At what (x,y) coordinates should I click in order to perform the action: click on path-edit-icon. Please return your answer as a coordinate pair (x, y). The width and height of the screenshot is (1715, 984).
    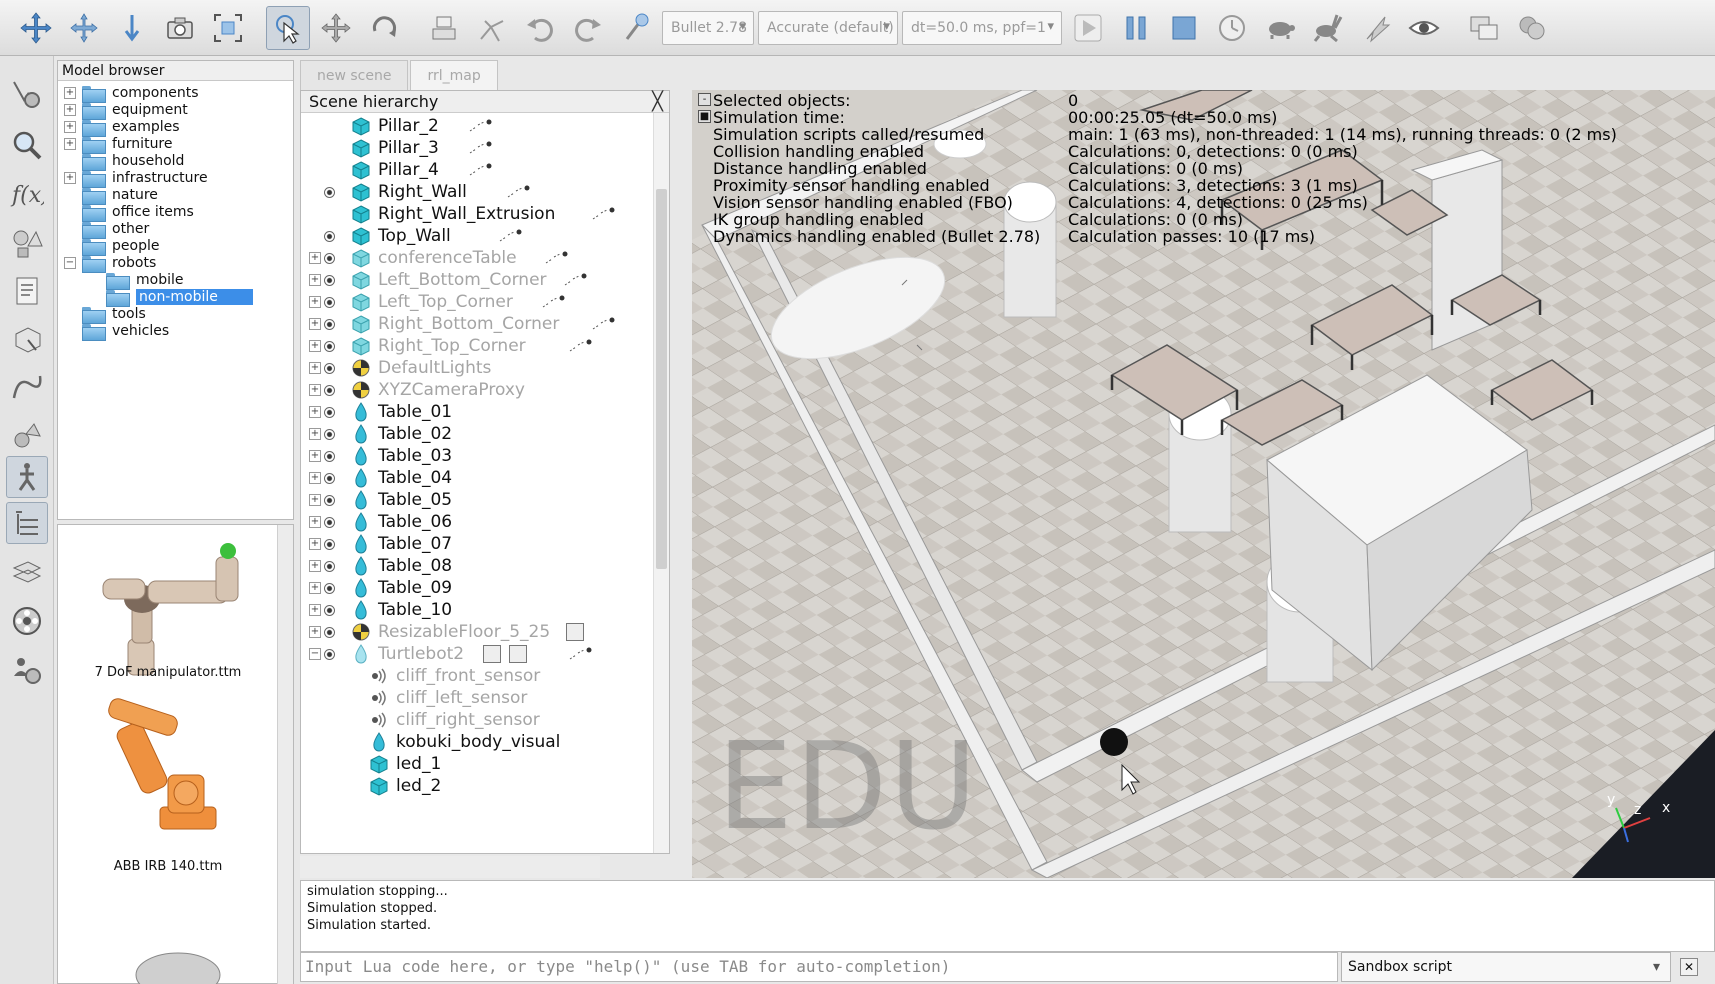
    Looking at the image, I should click on (27, 387).